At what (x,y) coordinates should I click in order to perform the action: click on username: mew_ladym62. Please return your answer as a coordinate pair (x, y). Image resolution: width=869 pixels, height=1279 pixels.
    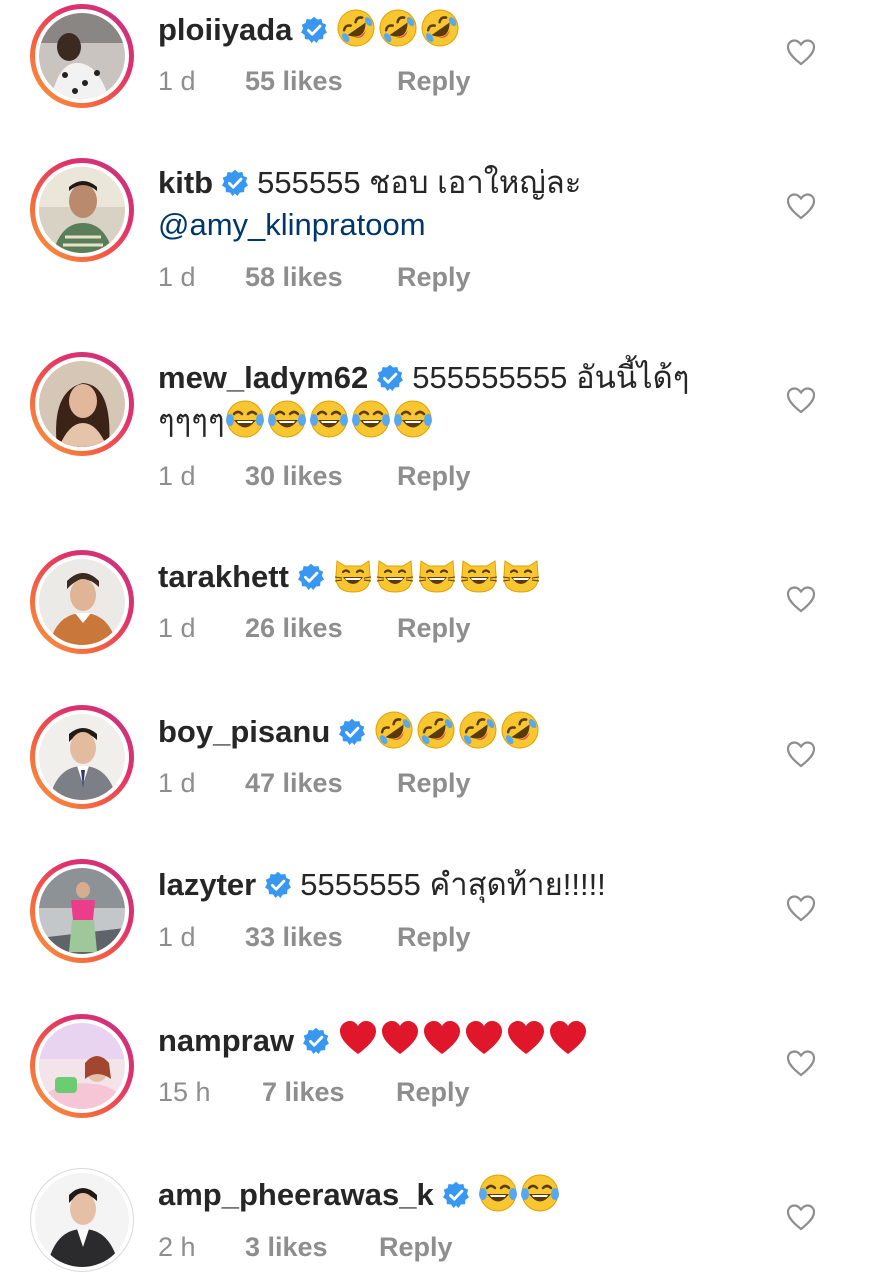
    Looking at the image, I should click on (263, 377).